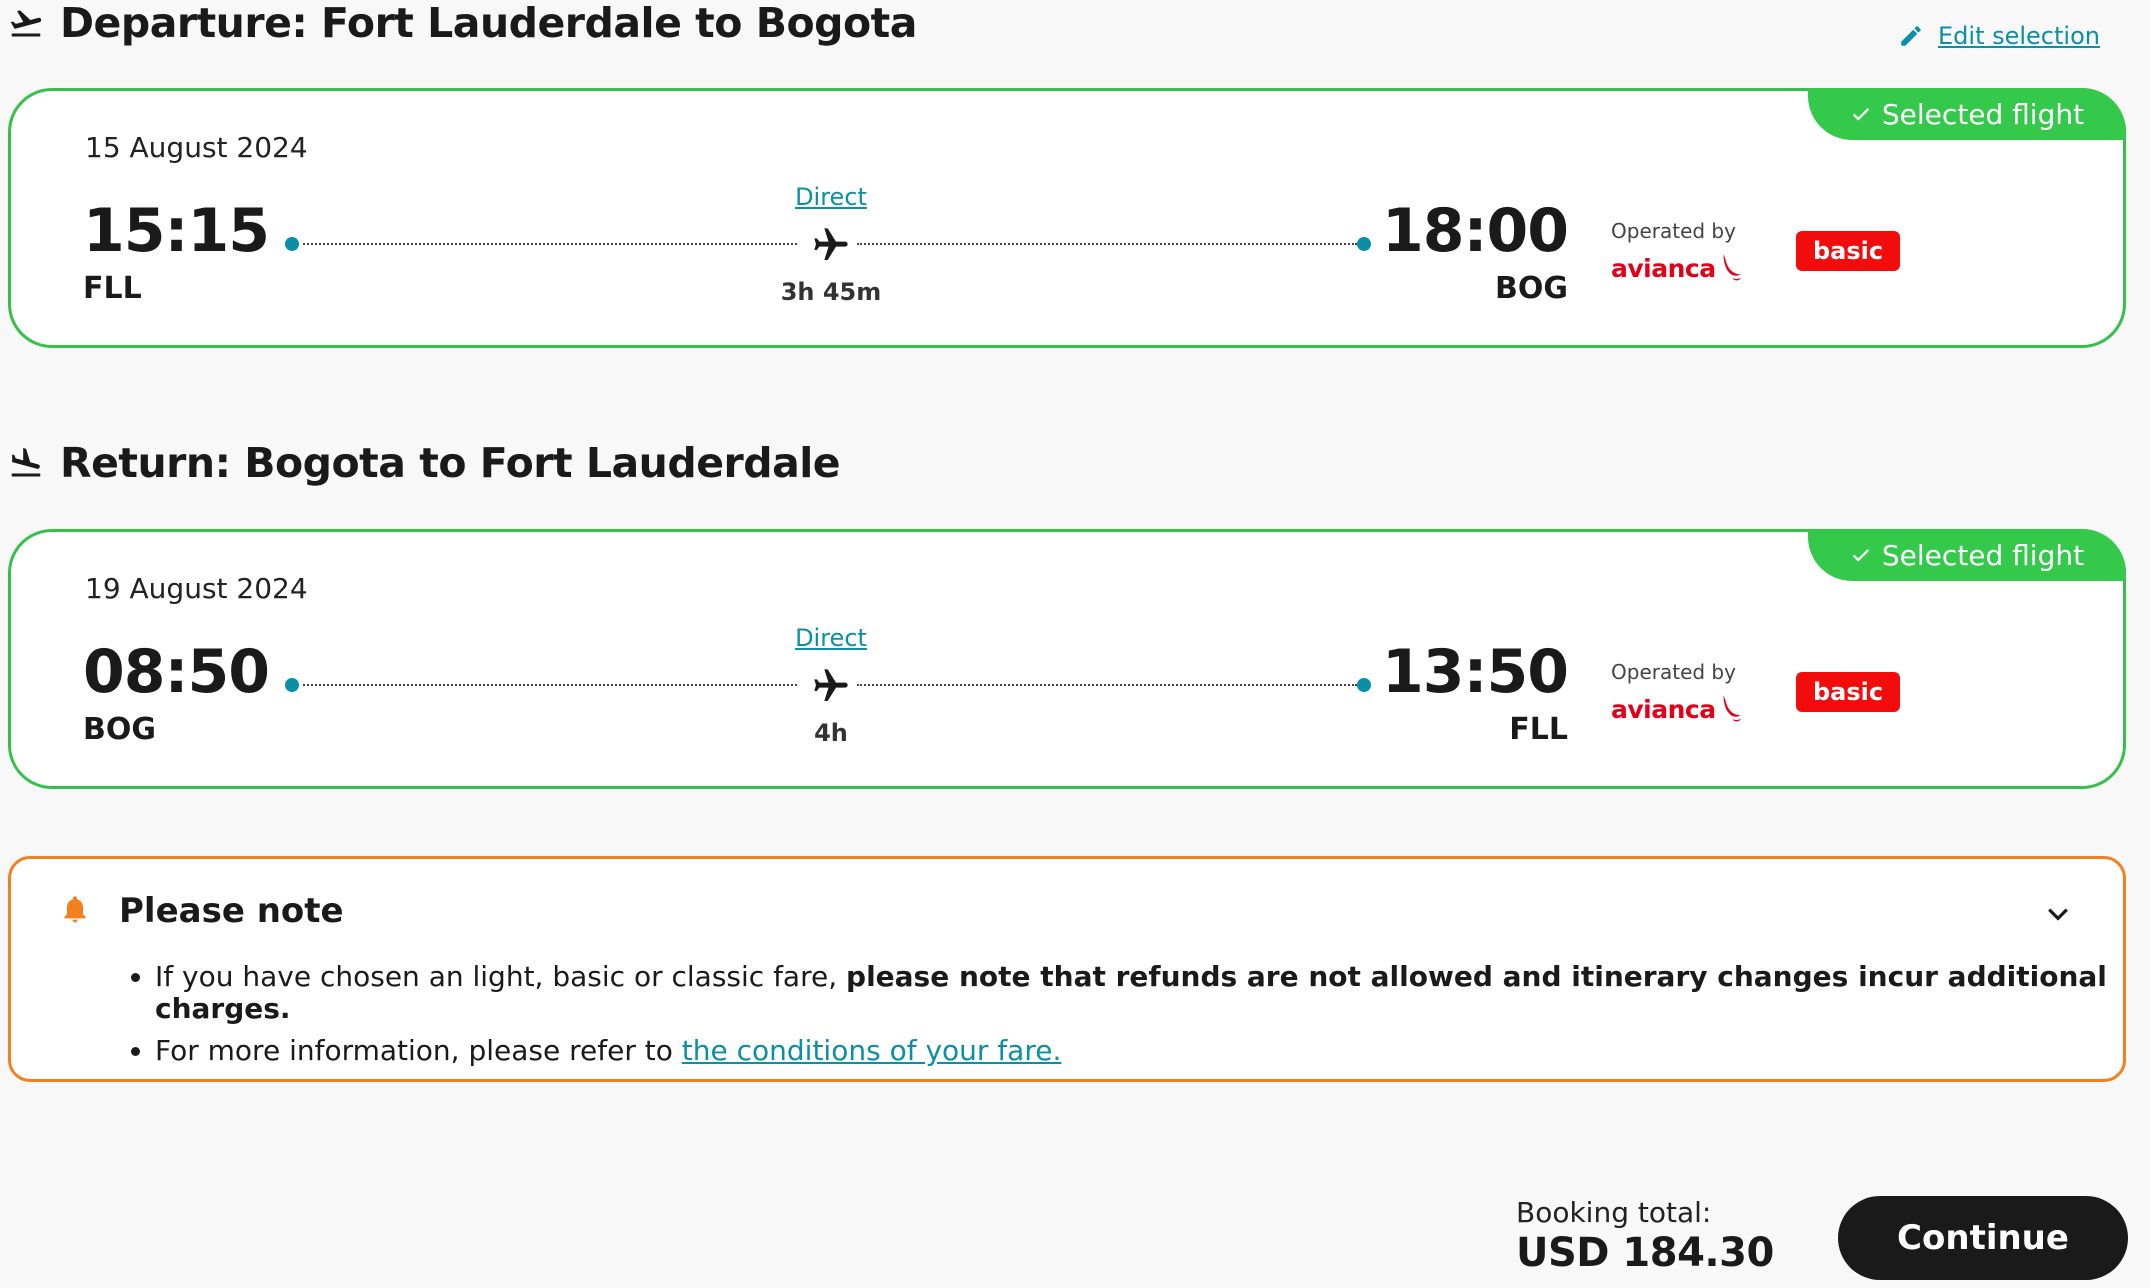  What do you see at coordinates (488, 23) in the screenshot?
I see `departure-title-text: Departure: Fort Lauderdale to Bogota` at bounding box center [488, 23].